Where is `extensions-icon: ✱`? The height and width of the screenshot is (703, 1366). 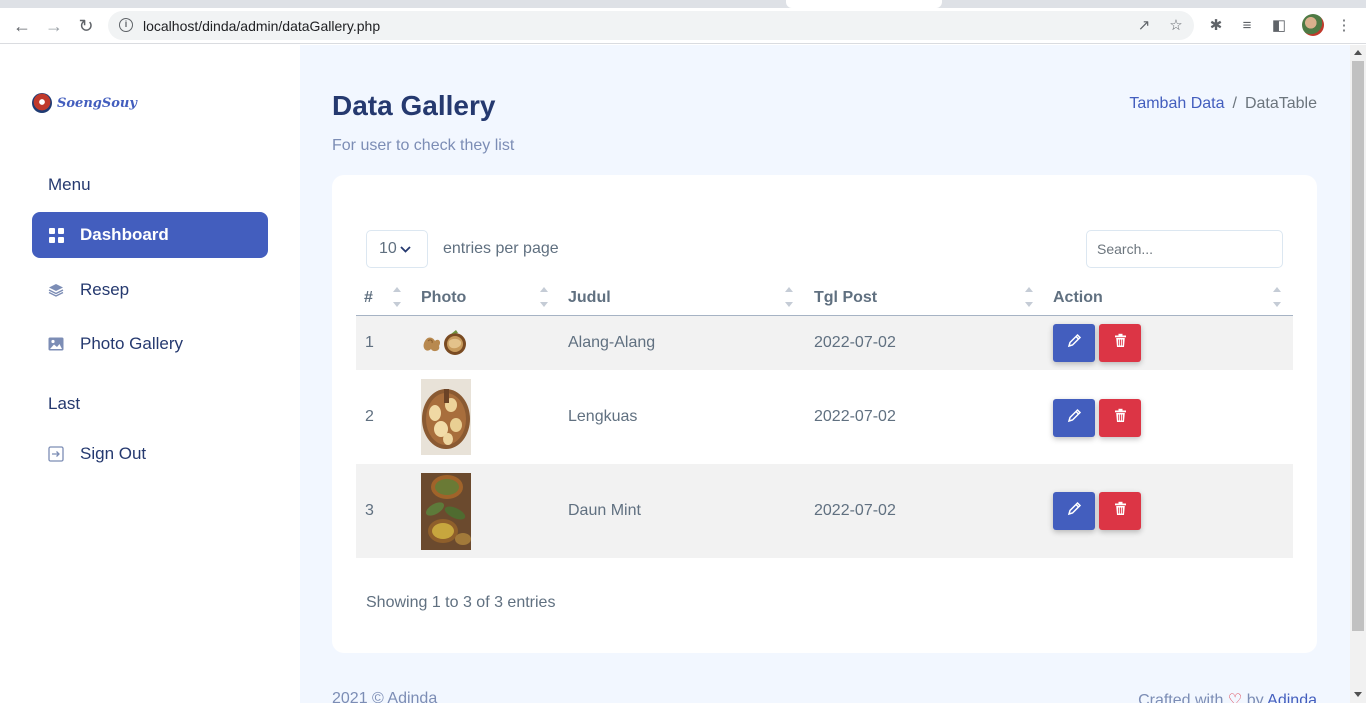 extensions-icon: ✱ is located at coordinates (1216, 26).